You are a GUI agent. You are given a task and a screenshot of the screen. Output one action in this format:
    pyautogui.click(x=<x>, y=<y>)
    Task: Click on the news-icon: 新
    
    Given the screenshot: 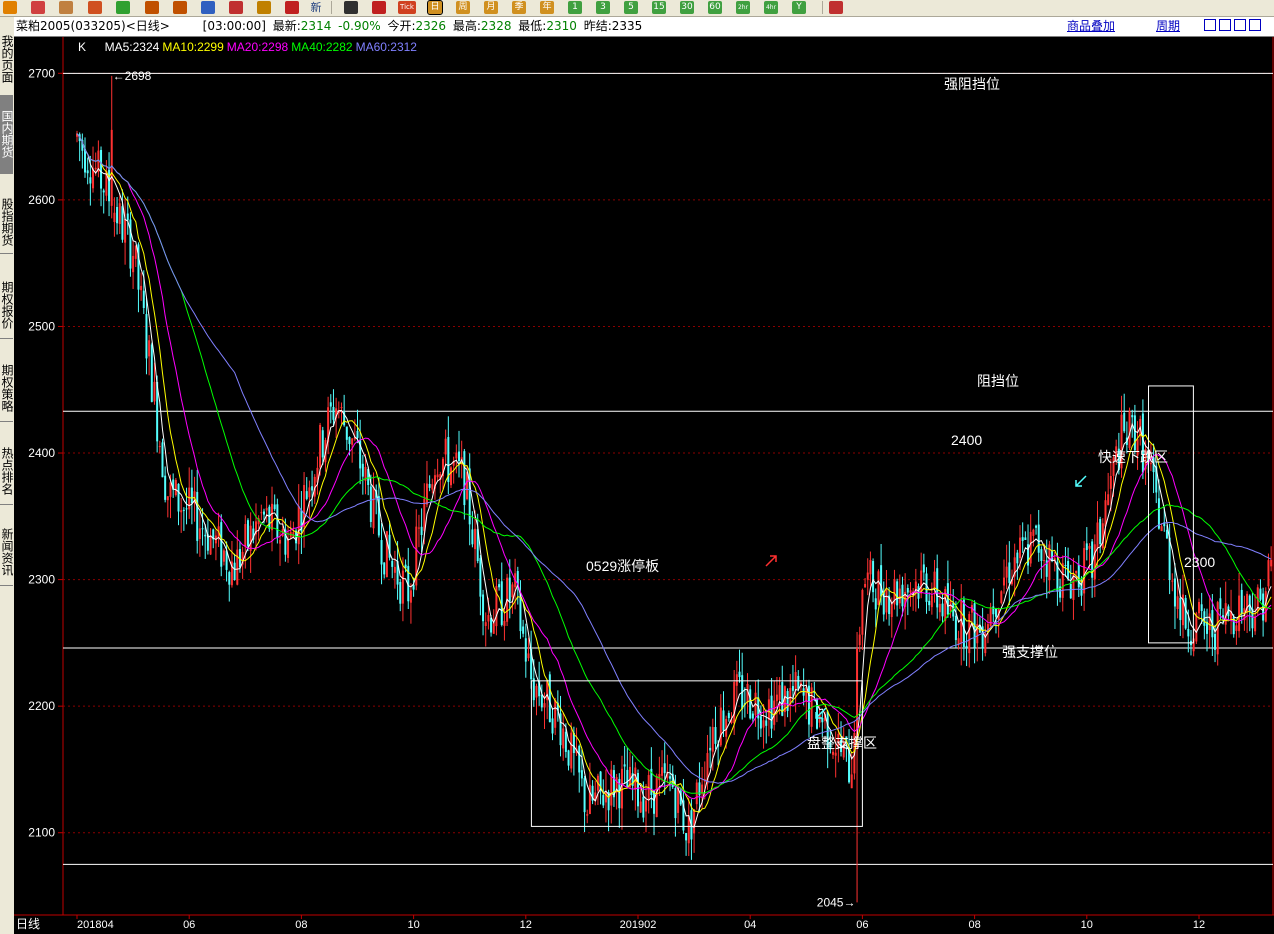 What is the action you would take?
    pyautogui.click(x=316, y=7)
    